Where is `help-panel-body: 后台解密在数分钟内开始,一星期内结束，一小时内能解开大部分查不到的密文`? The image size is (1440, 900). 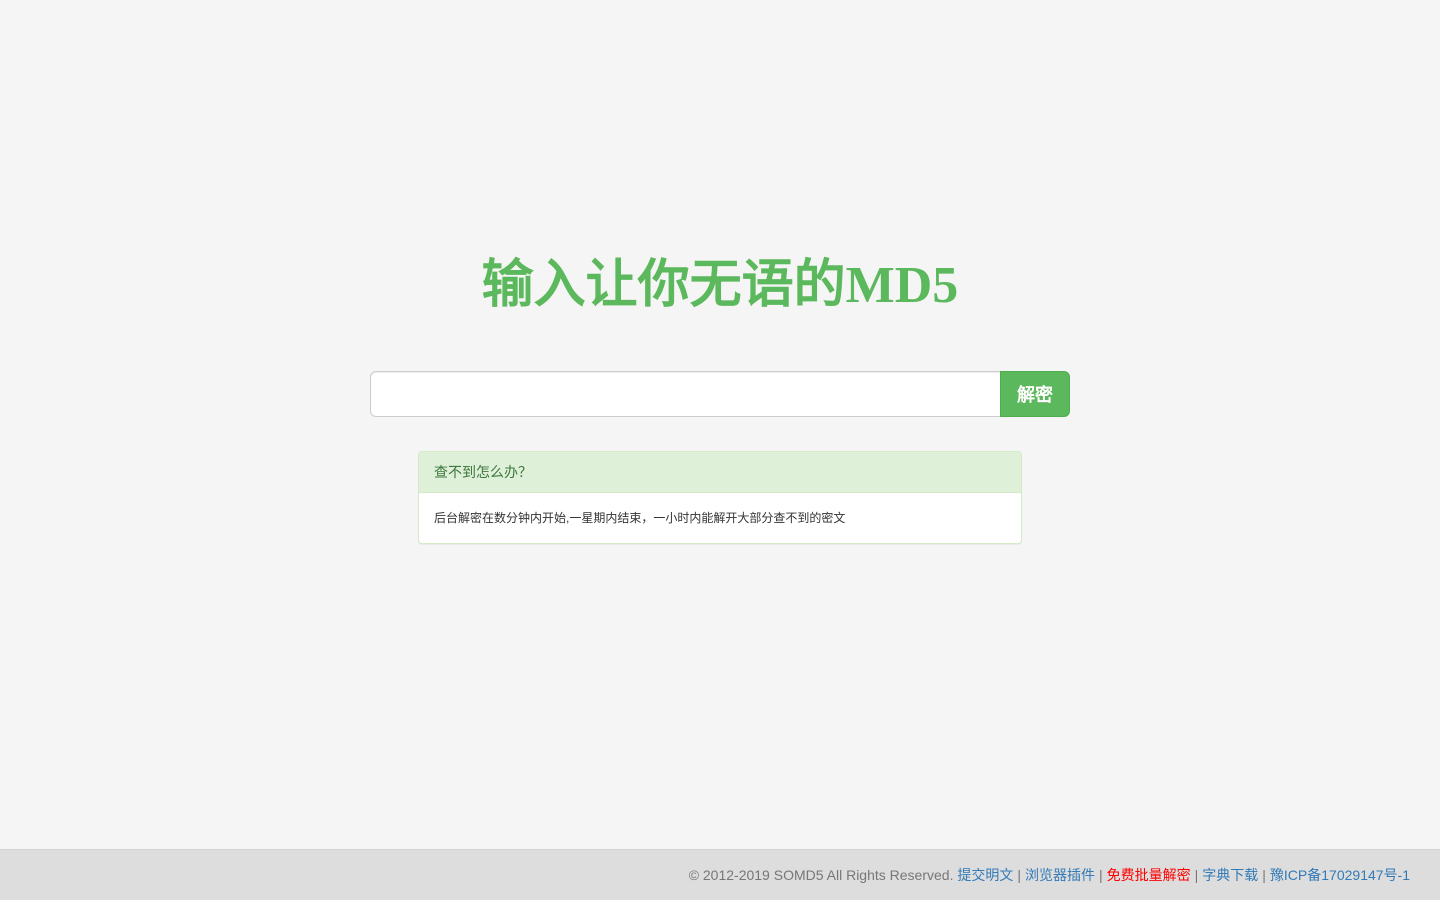
help-panel-body: 后台解密在数分钟内开始,一星期内结束，一小时内能解开大部分查不到的密文 is located at coordinates (640, 518).